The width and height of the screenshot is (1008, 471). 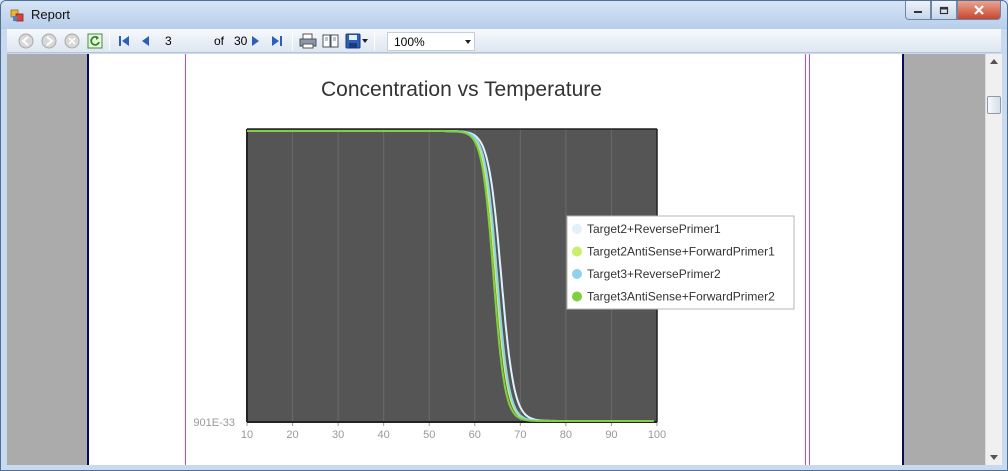 I want to click on dropdown-icon, so click(x=365, y=47).